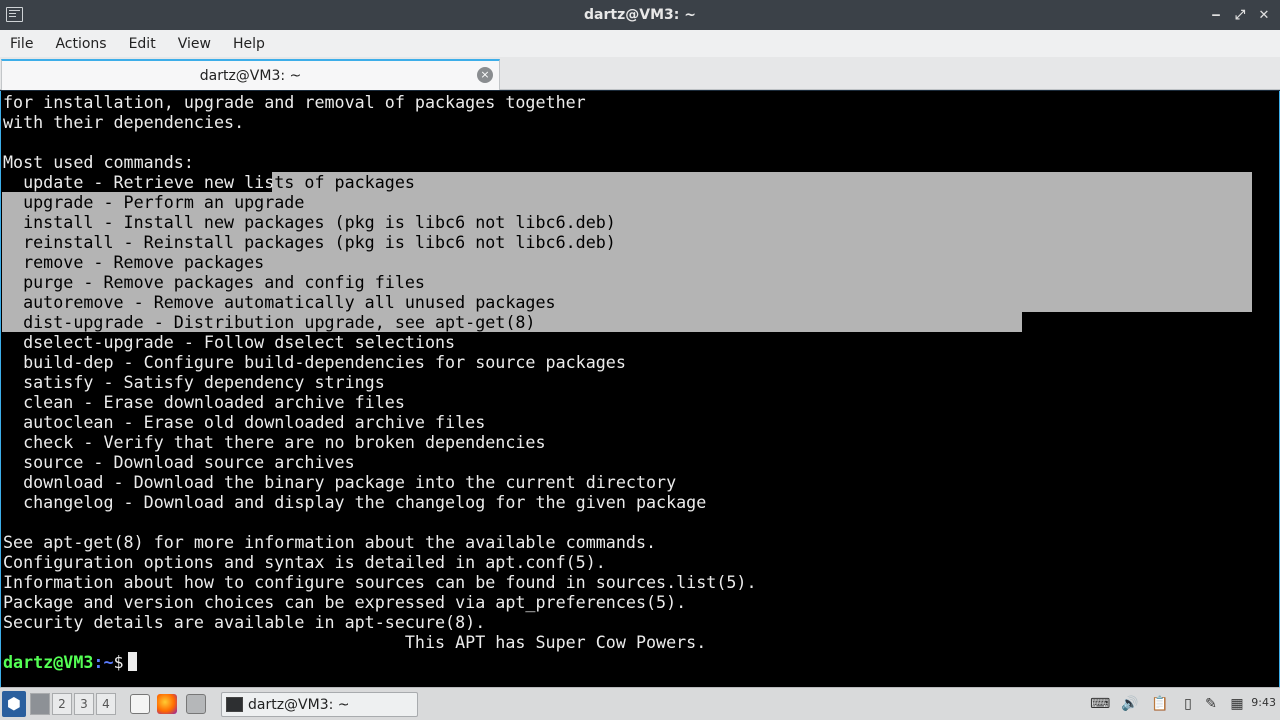  I want to click on terminal-app-icon, so click(14, 14).